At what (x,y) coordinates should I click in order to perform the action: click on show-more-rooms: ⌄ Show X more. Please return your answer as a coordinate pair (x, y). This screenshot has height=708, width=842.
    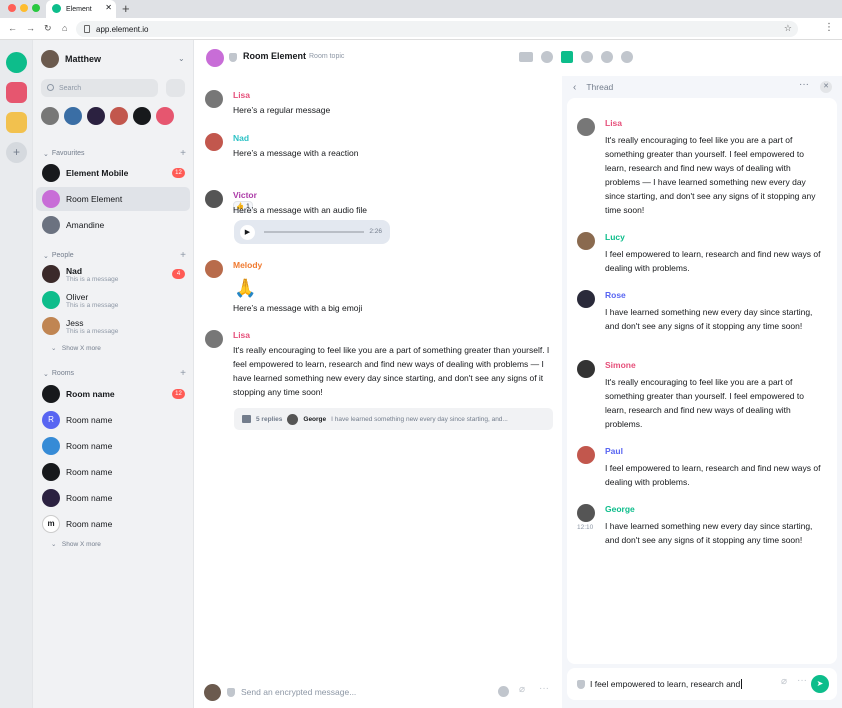
    Looking at the image, I should click on (76, 544).